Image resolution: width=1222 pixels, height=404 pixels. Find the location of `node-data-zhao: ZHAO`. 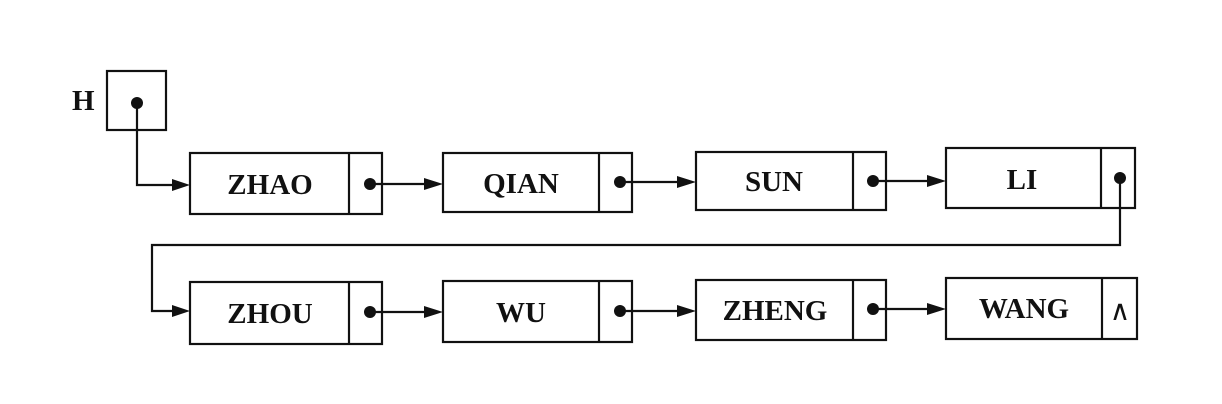

node-data-zhao: ZHAO is located at coordinates (269, 185).